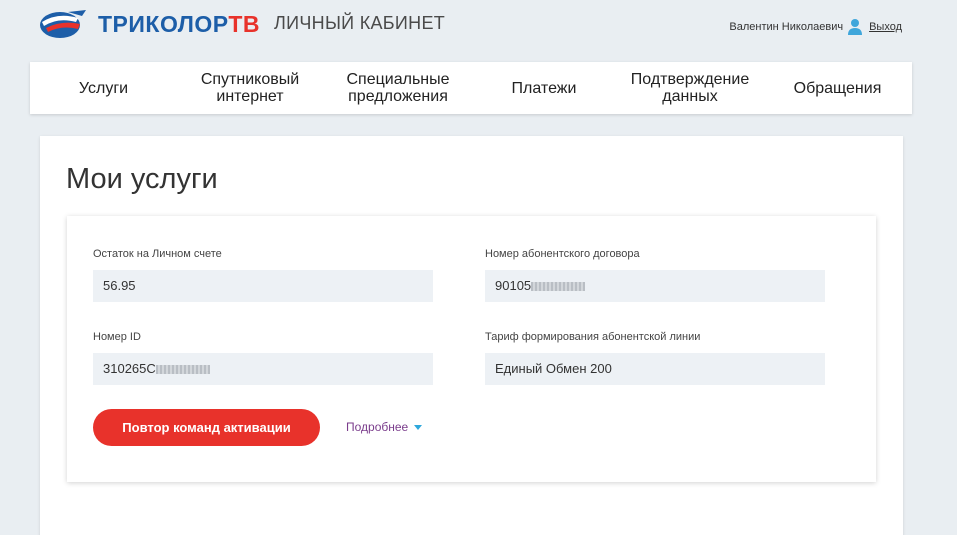  I want to click on nav-item-special-offers: Специальные предложения, so click(398, 88).